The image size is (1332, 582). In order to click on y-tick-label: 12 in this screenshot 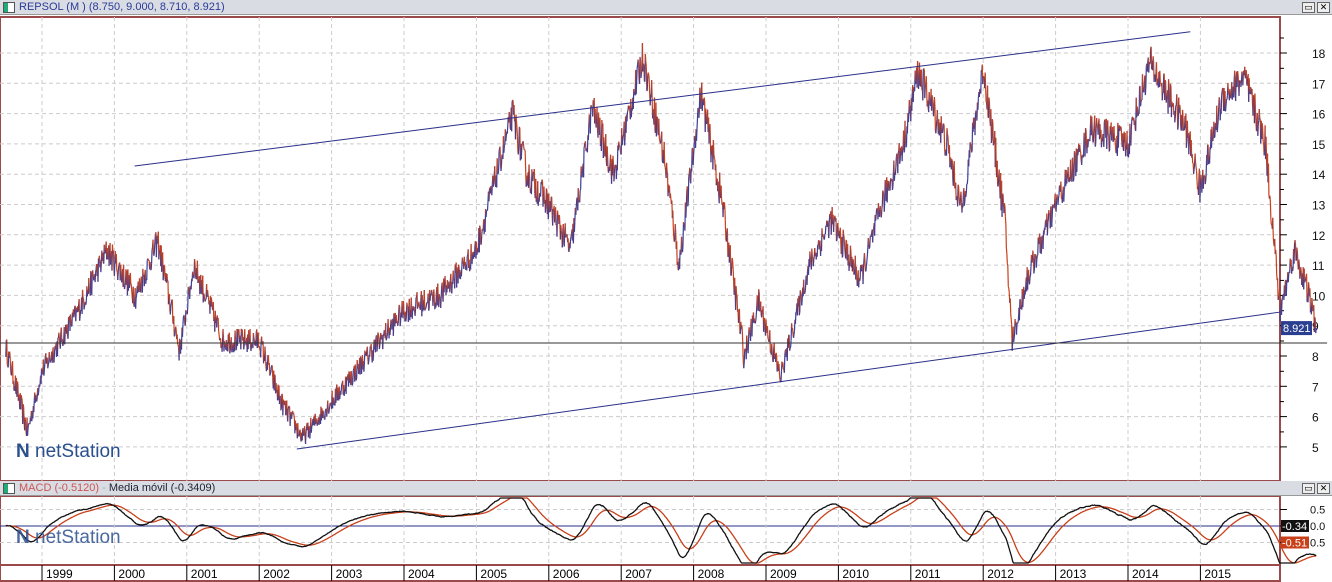, I will do `click(1319, 236)`.